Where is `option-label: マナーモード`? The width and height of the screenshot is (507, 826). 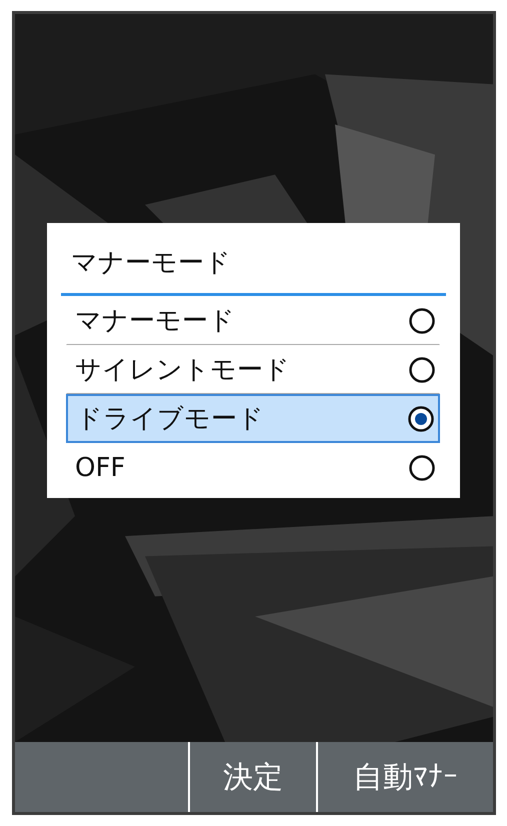 option-label: マナーモード is located at coordinates (155, 321).